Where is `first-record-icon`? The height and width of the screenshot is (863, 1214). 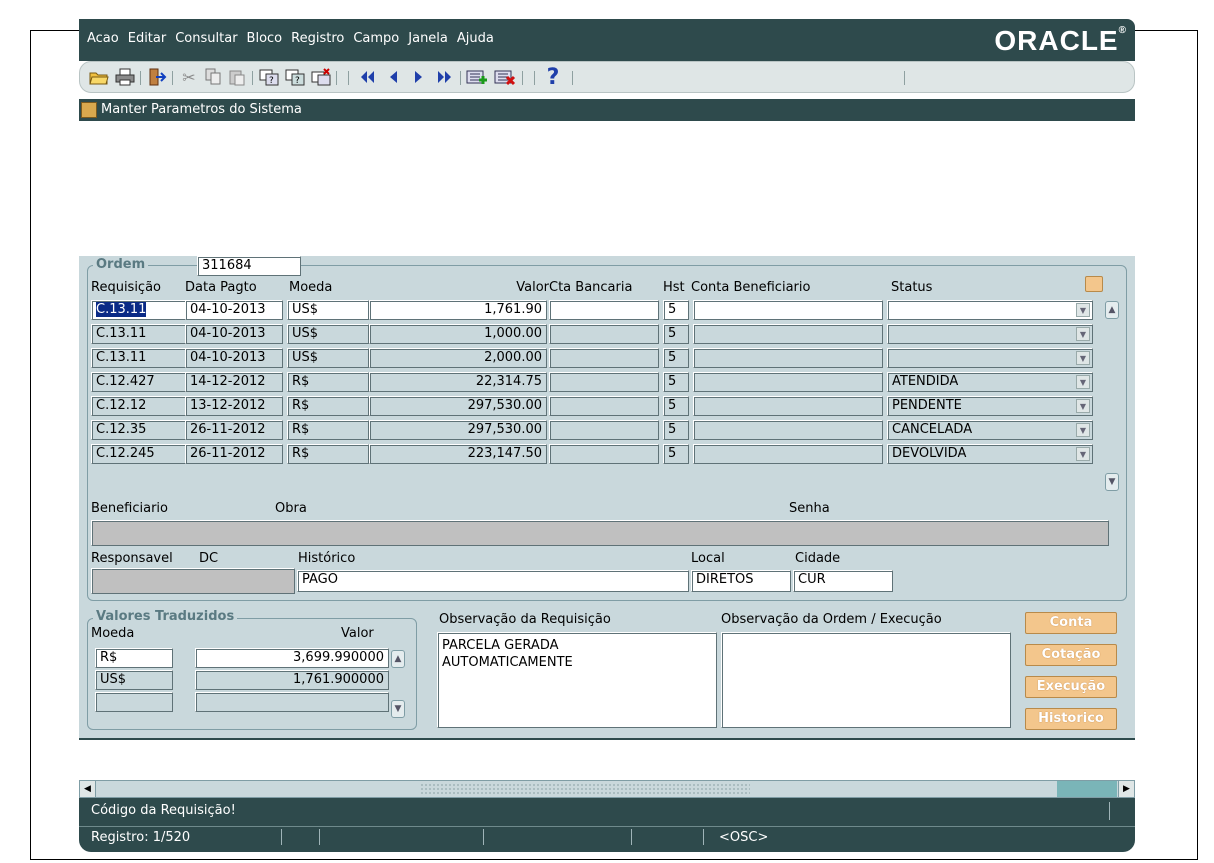 first-record-icon is located at coordinates (367, 77).